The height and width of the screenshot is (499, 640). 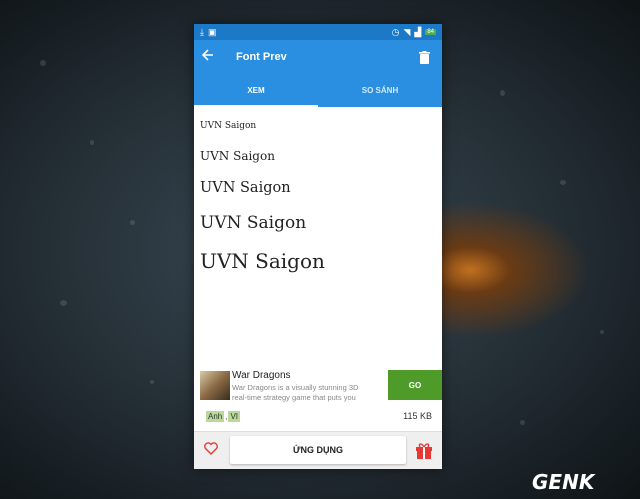 What do you see at coordinates (237, 156) in the screenshot?
I see `preview-sample-2: UVN Saigon` at bounding box center [237, 156].